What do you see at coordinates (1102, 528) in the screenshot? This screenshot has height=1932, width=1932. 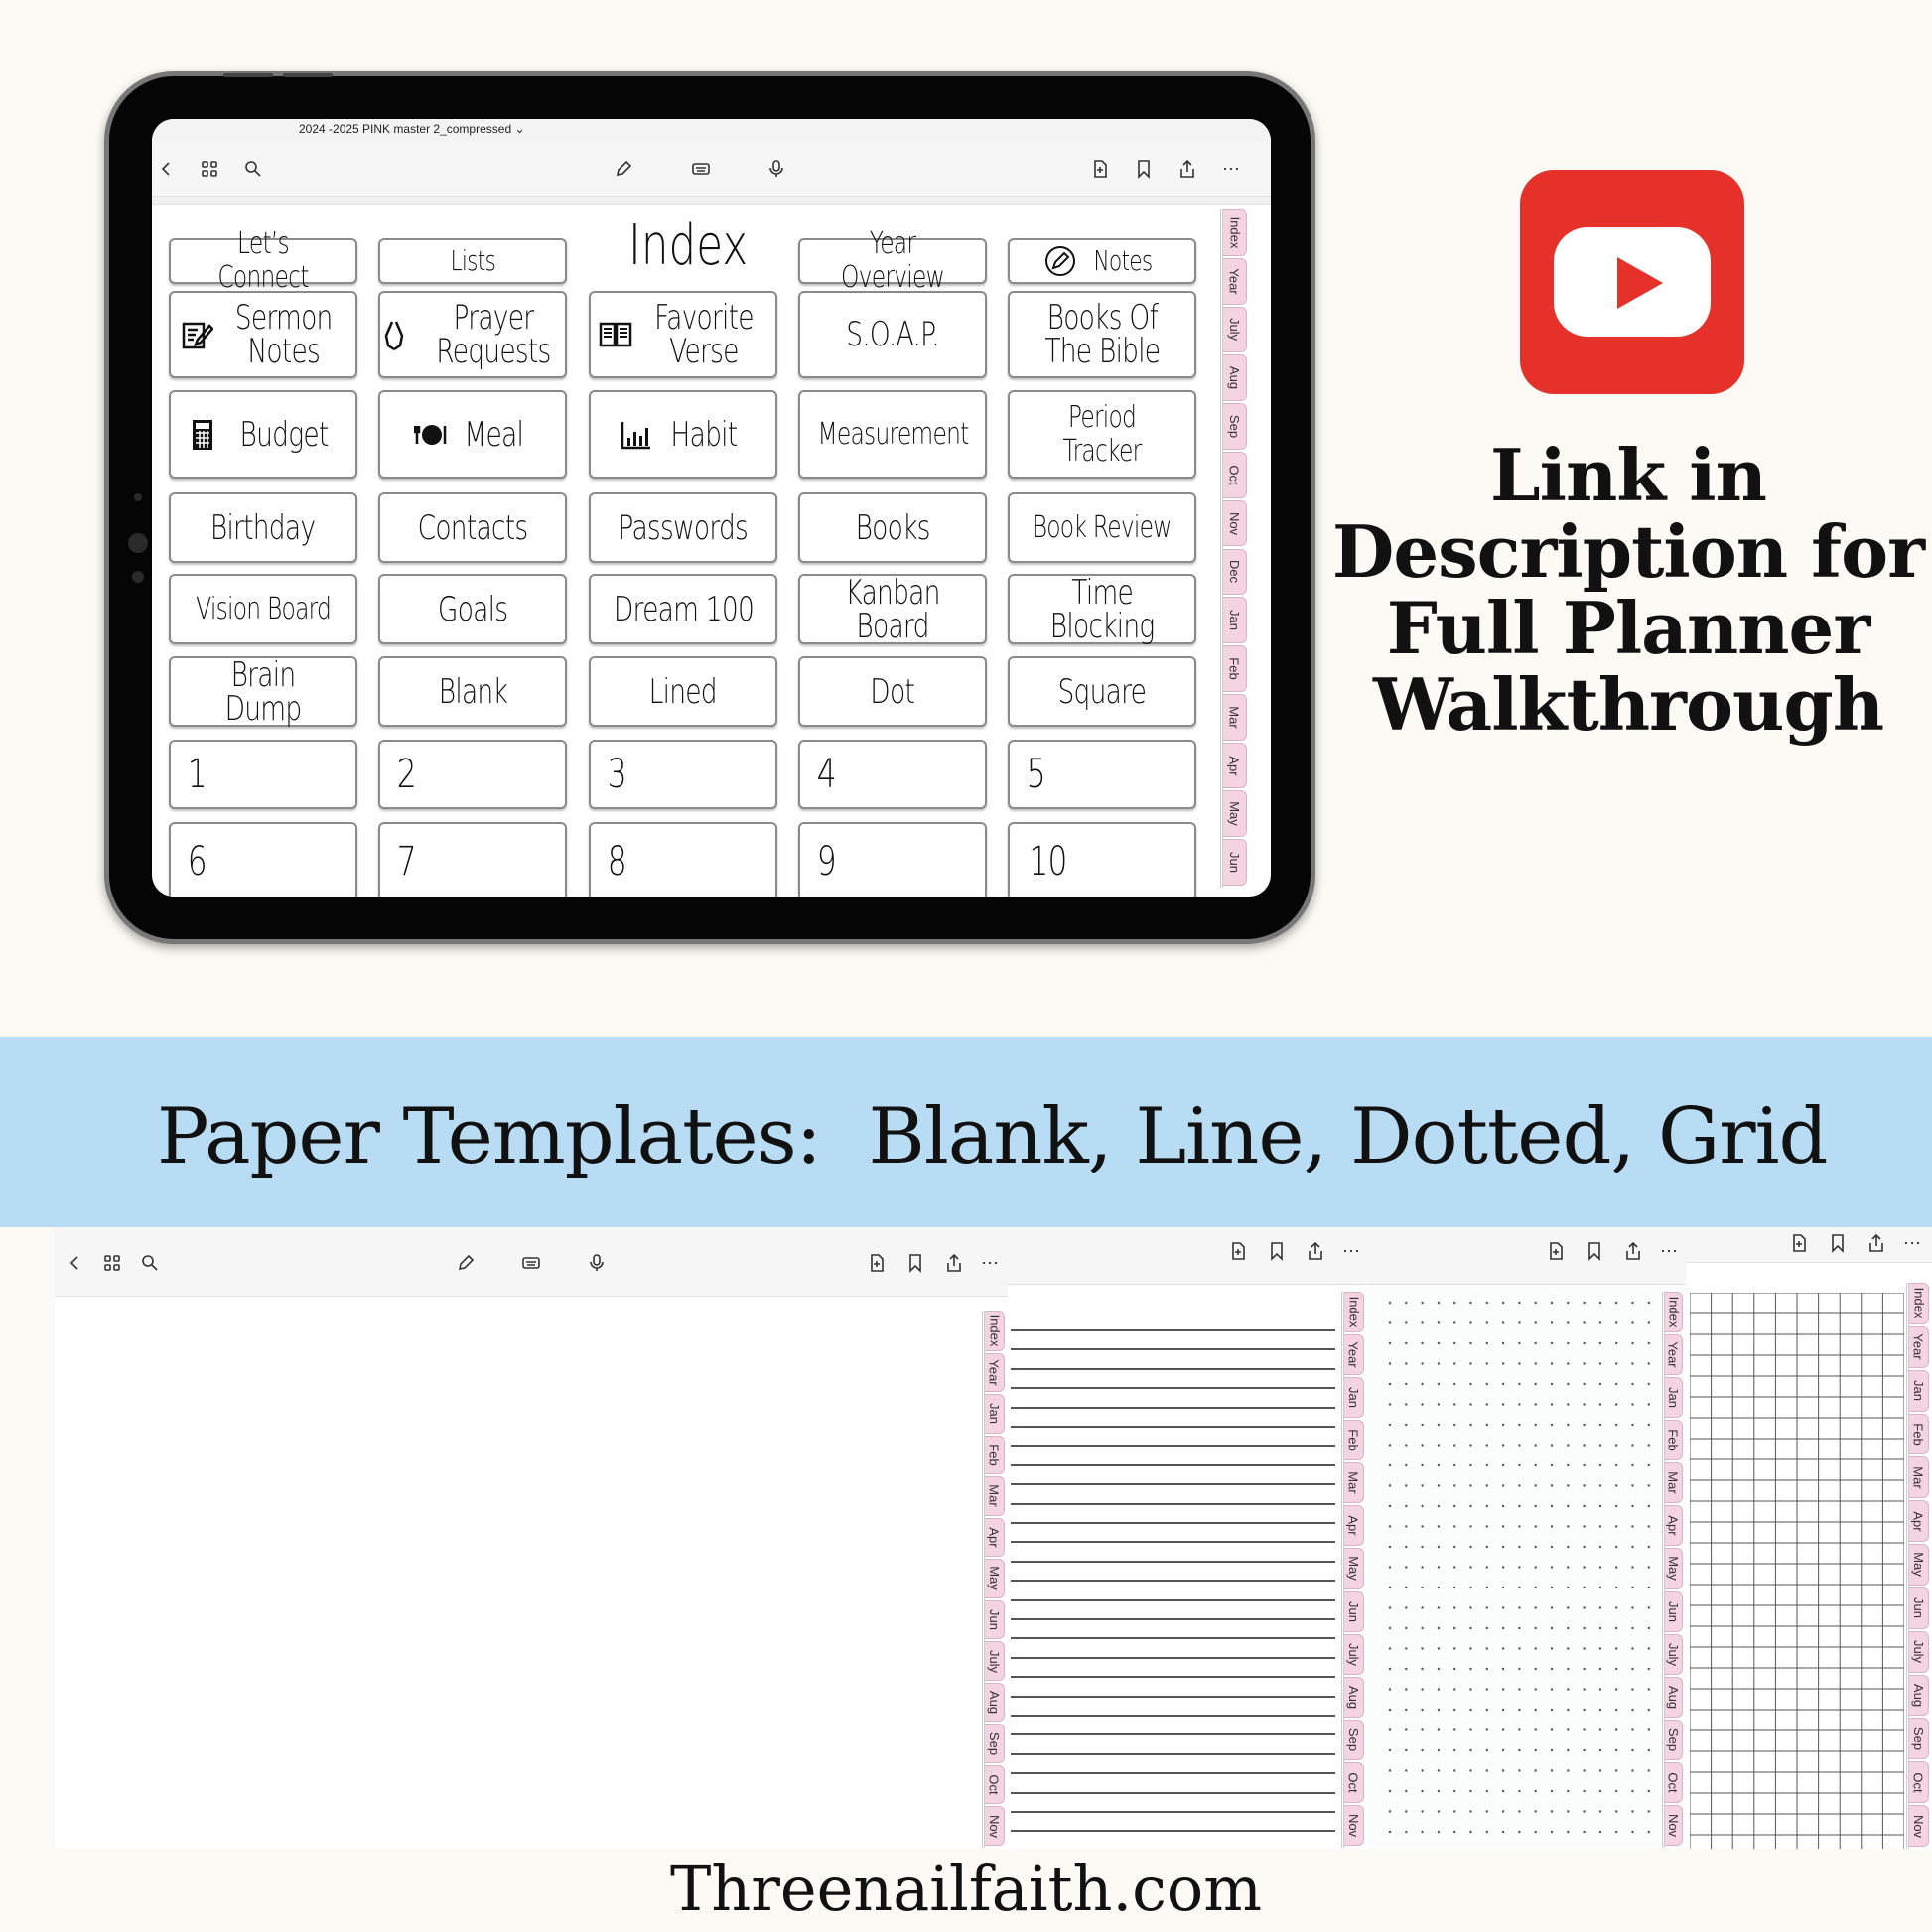 I see `index-link-book-review: Book Review` at bounding box center [1102, 528].